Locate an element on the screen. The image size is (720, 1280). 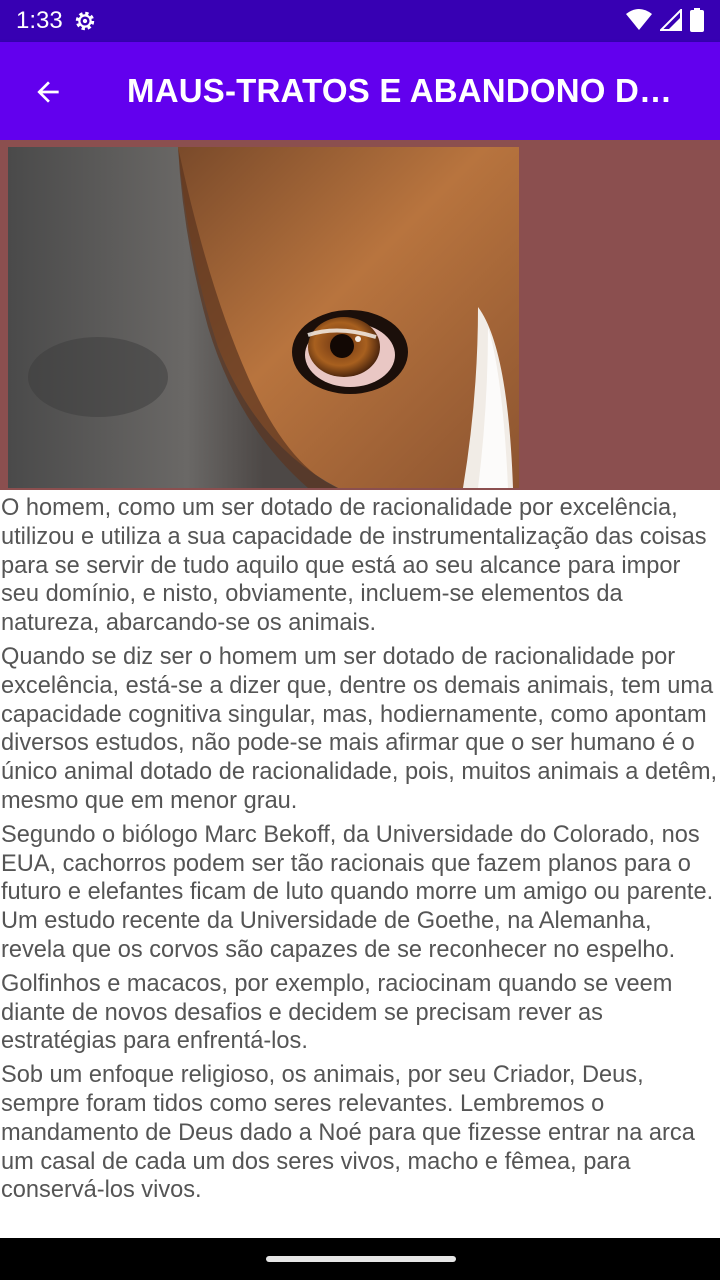
status-bar: 1:33 is located at coordinates (360, 21).